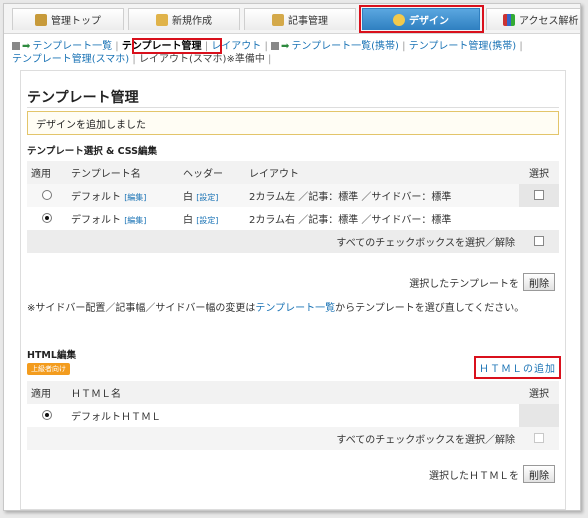 The height and width of the screenshot is (518, 588). I want to click on top-navigation: 管理トップ 新規作成 記事管理 デザイン アクセス解析, so click(292, 19).